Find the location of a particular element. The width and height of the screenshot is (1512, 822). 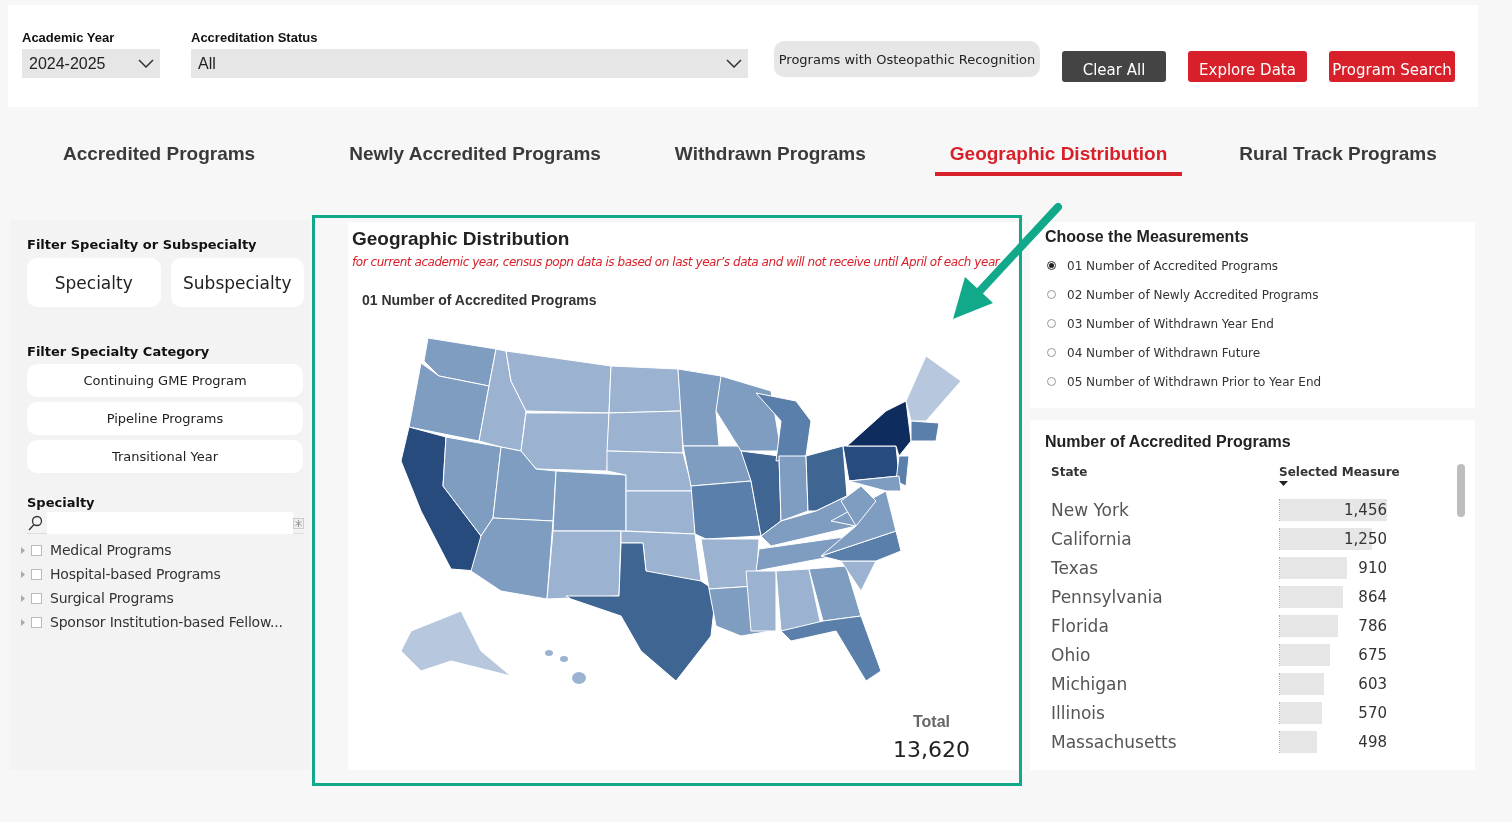

value-cell: 498 is located at coordinates (1372, 741).